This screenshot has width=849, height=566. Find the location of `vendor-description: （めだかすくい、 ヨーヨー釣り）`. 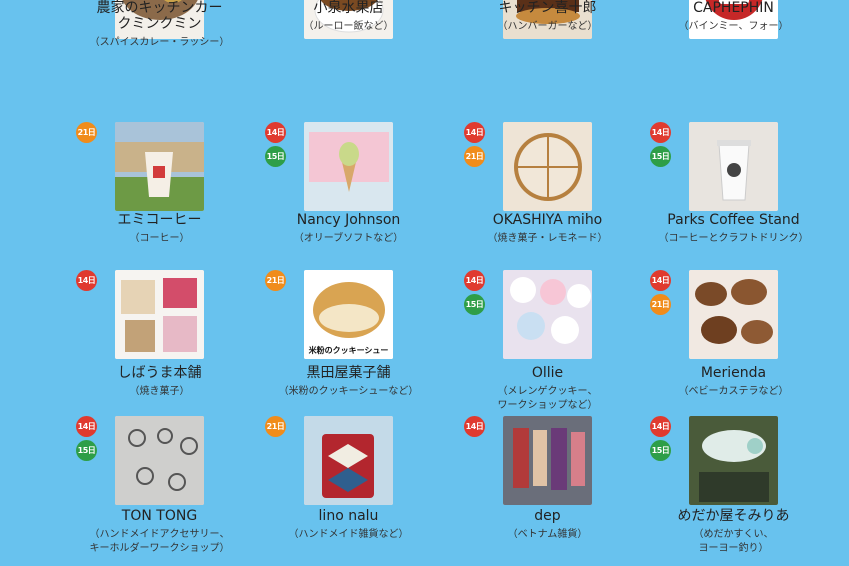

vendor-description: （めだかすくい、 ヨーヨー釣り） is located at coordinates (733, 541).